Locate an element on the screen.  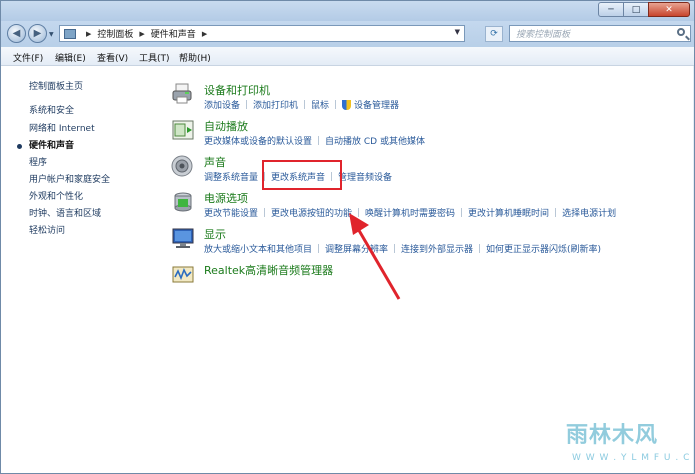
text-size-link: 放大或缩小文本和其他项目 is located at coordinates (258, 248).